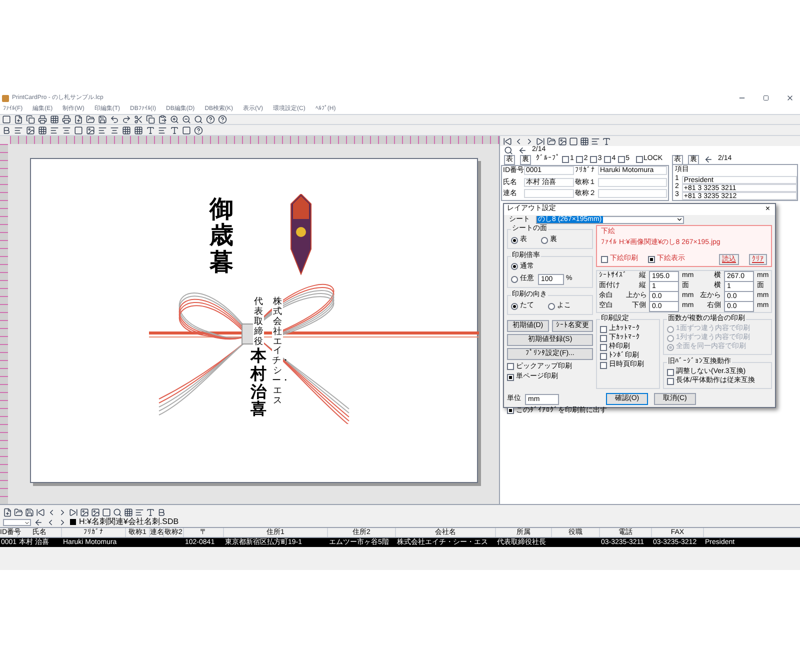 This screenshot has width=800, height=661. What do you see at coordinates (62, 522) in the screenshot?
I see `next-icon` at bounding box center [62, 522].